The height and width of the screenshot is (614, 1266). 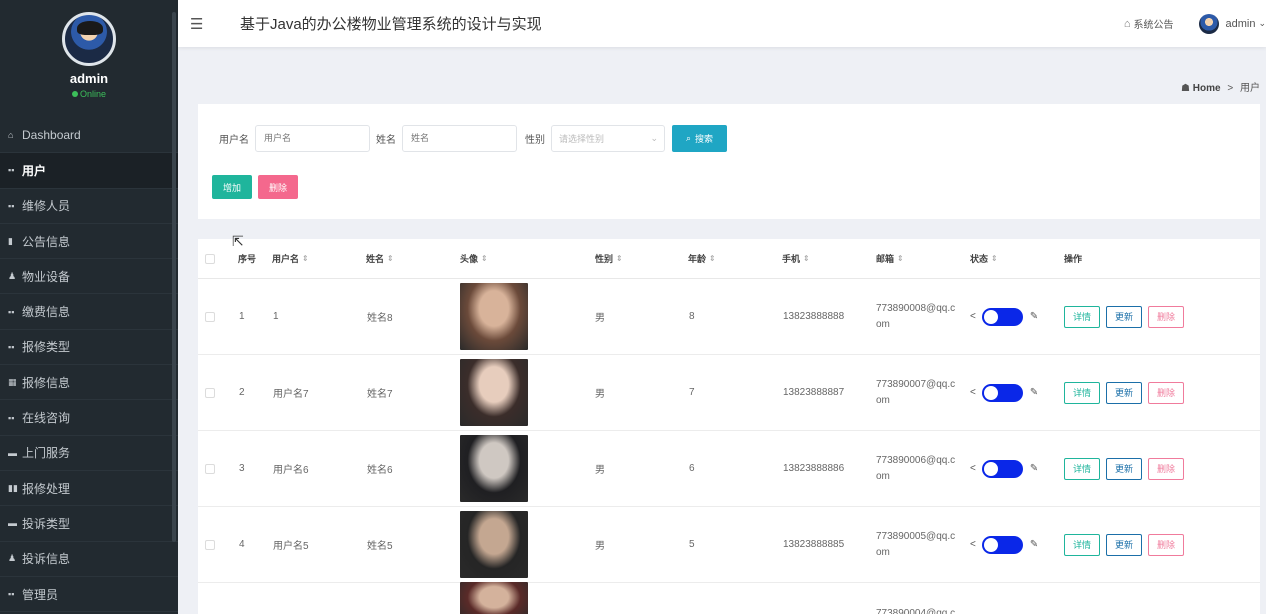 What do you see at coordinates (375, 258) in the screenshot?
I see `column-header-name: 姓名` at bounding box center [375, 258].